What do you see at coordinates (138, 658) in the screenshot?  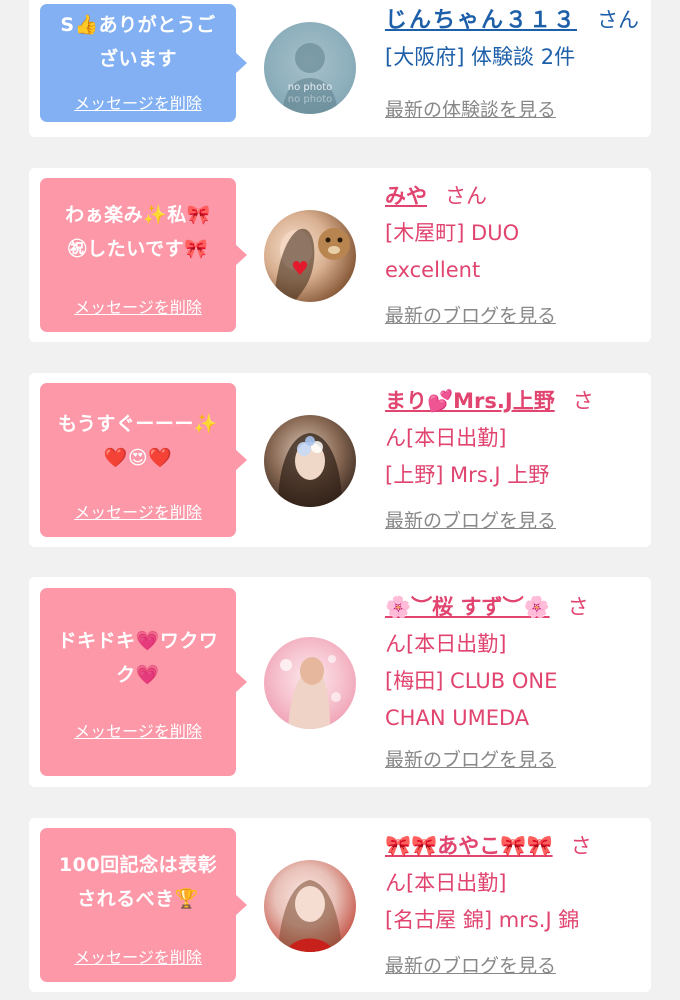 I see `message-text: ドキドキ💗ワクワ ク💗` at bounding box center [138, 658].